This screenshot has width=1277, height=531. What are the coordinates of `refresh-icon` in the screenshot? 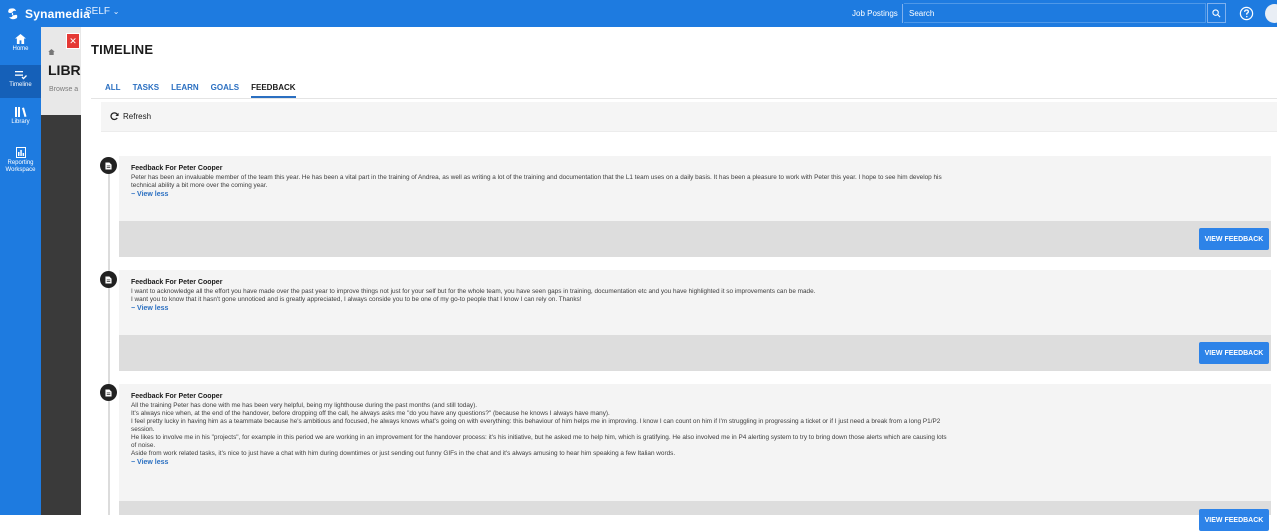 It's located at (114, 116).